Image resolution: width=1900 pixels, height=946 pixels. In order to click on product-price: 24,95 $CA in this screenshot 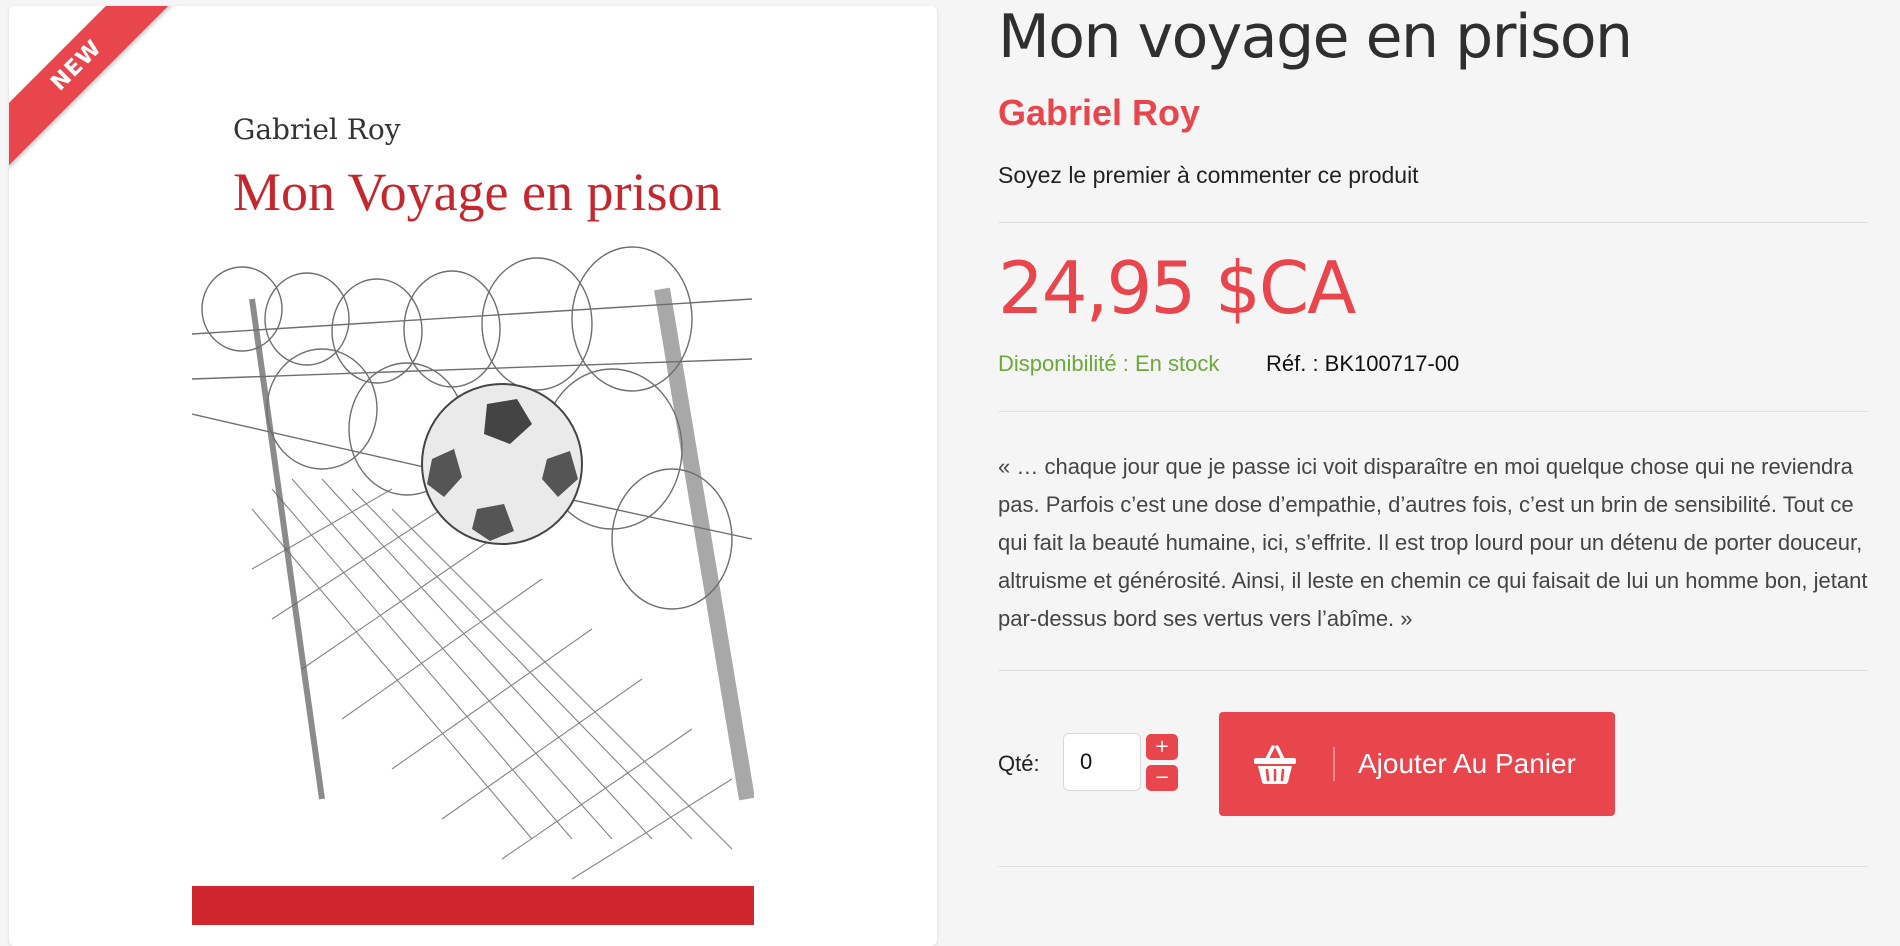, I will do `click(1177, 288)`.